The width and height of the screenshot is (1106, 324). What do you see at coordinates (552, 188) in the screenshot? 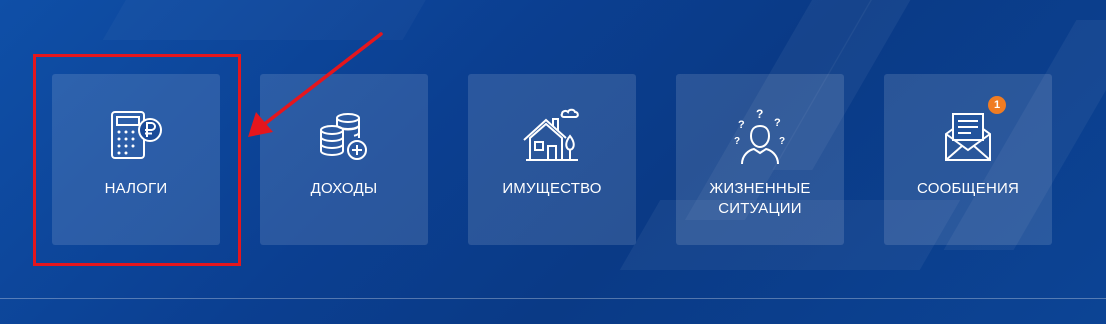
I see `tile-label: ИМУЩЕСТВО` at bounding box center [552, 188].